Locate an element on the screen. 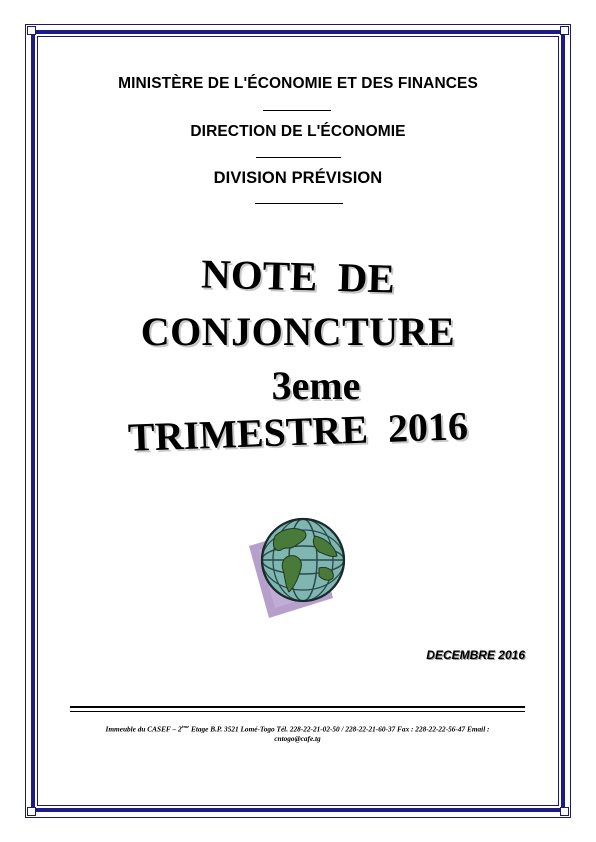  border-corner-top-right is located at coordinates (564, 30).